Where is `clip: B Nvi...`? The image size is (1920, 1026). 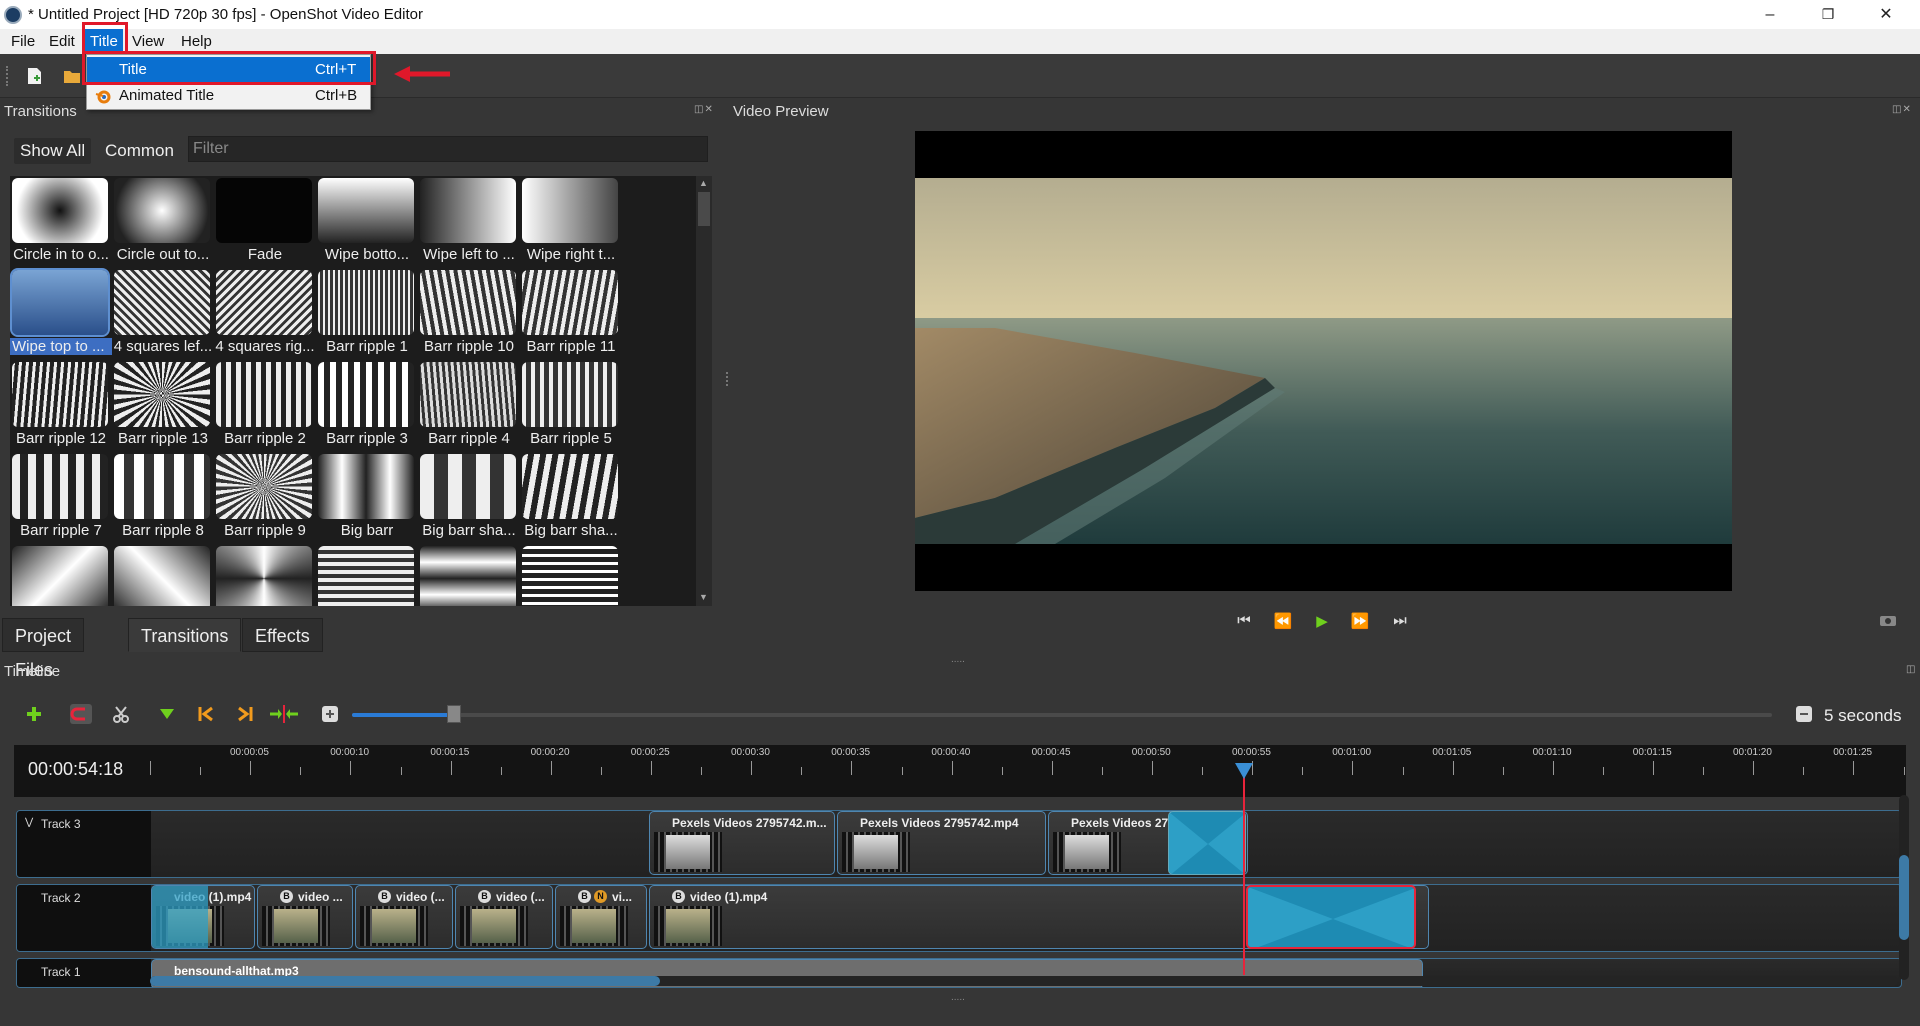 clip: B Nvi... is located at coordinates (601, 917).